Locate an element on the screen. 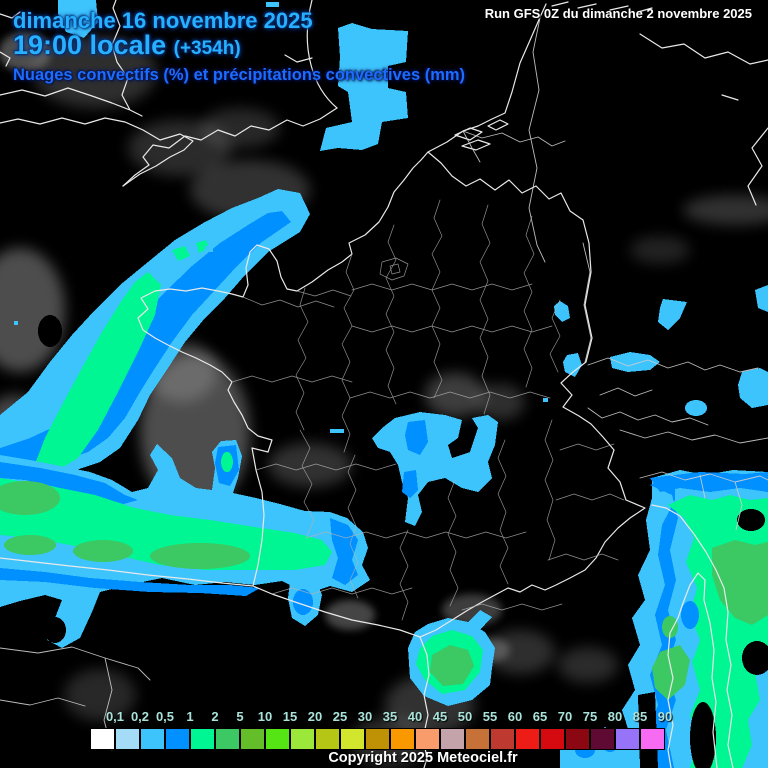  copyright-notice: Copyright 2025 Meteociel.fr is located at coordinates (423, 758).